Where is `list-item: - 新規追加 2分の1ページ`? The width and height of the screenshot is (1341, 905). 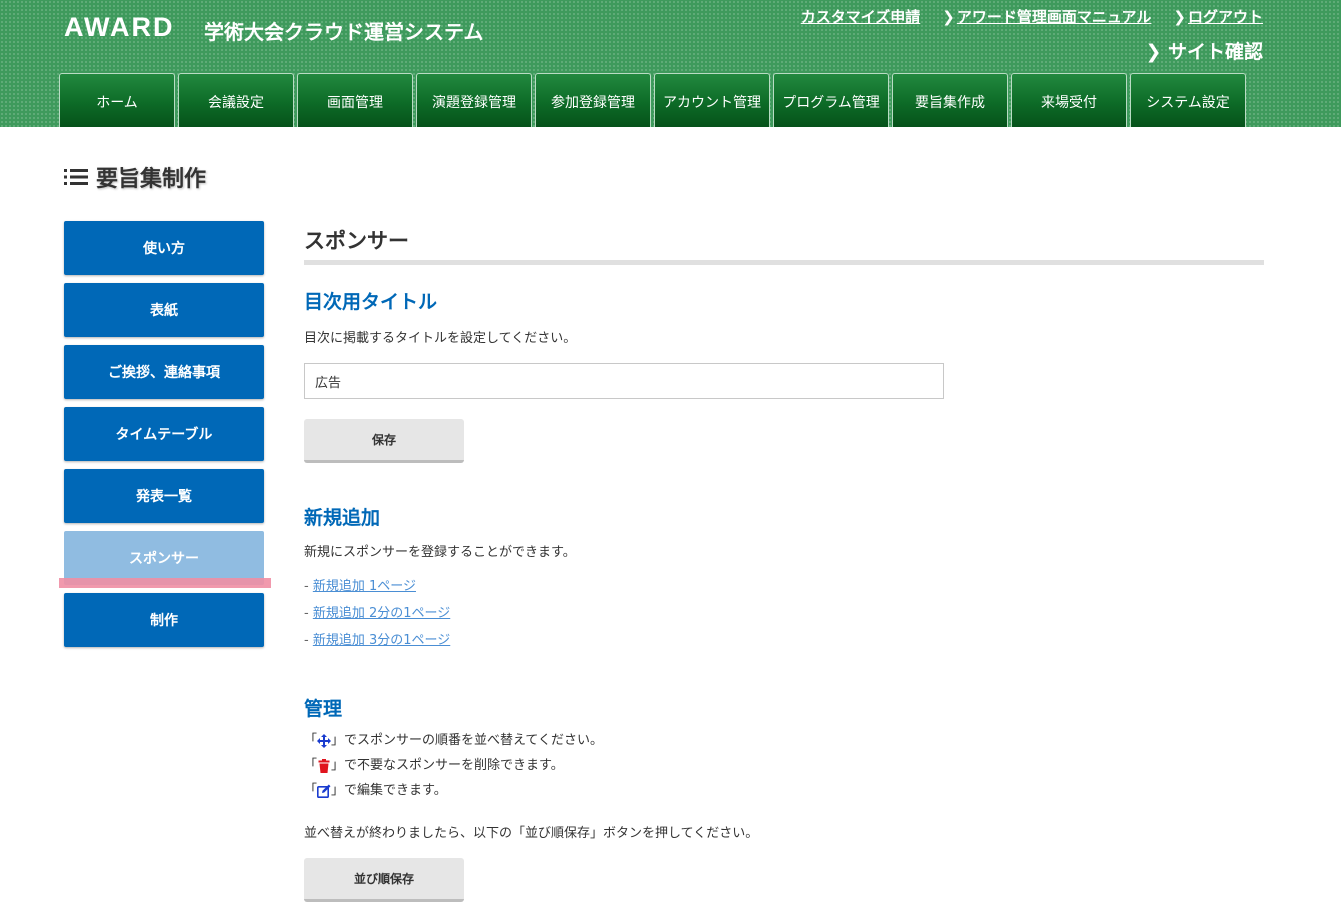
list-item: - 新規追加 2分の1ページ is located at coordinates (377, 613).